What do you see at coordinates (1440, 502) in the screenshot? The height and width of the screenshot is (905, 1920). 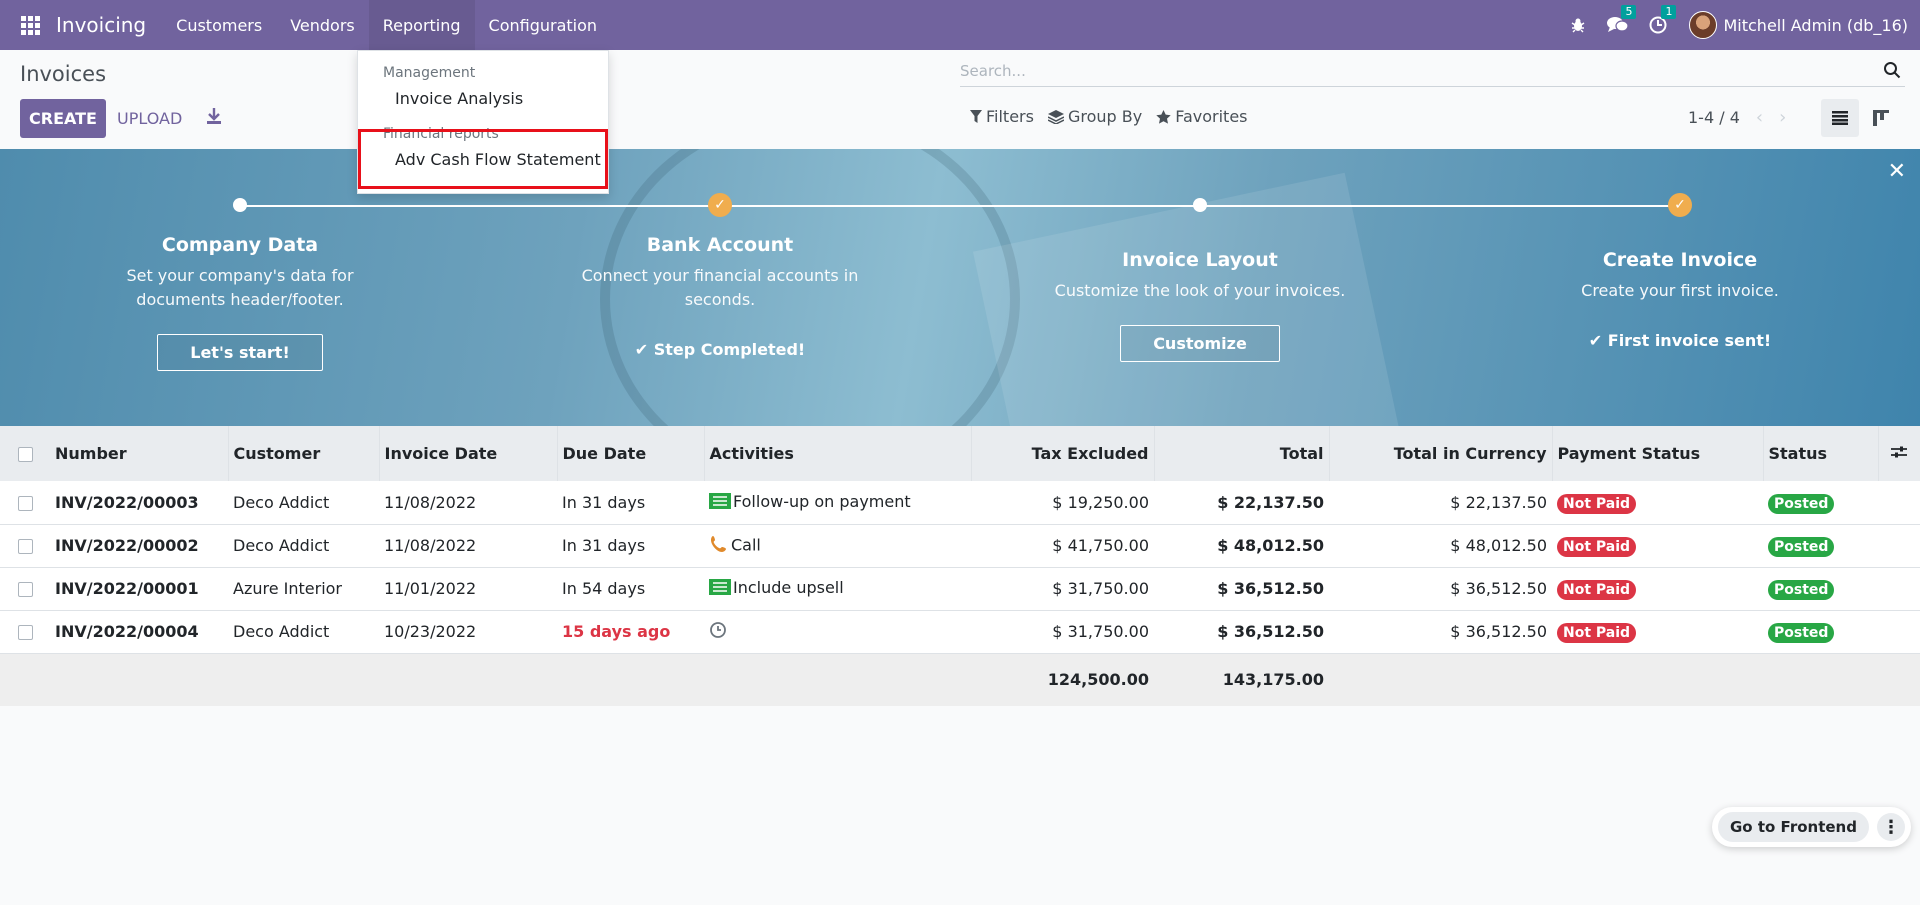 I see `cell-total-in-currency: $ 22,137.50` at bounding box center [1440, 502].